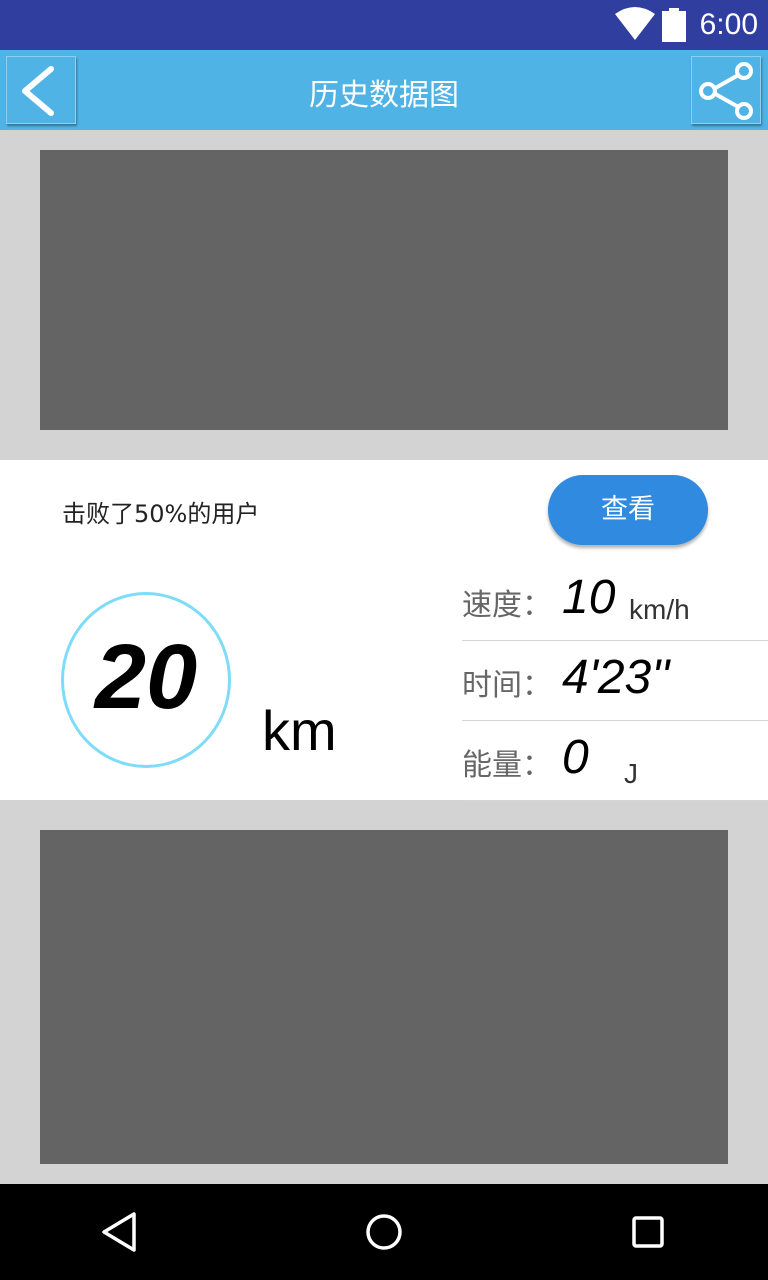 The width and height of the screenshot is (768, 1280). What do you see at coordinates (674, 25) in the screenshot?
I see `battery-icon` at bounding box center [674, 25].